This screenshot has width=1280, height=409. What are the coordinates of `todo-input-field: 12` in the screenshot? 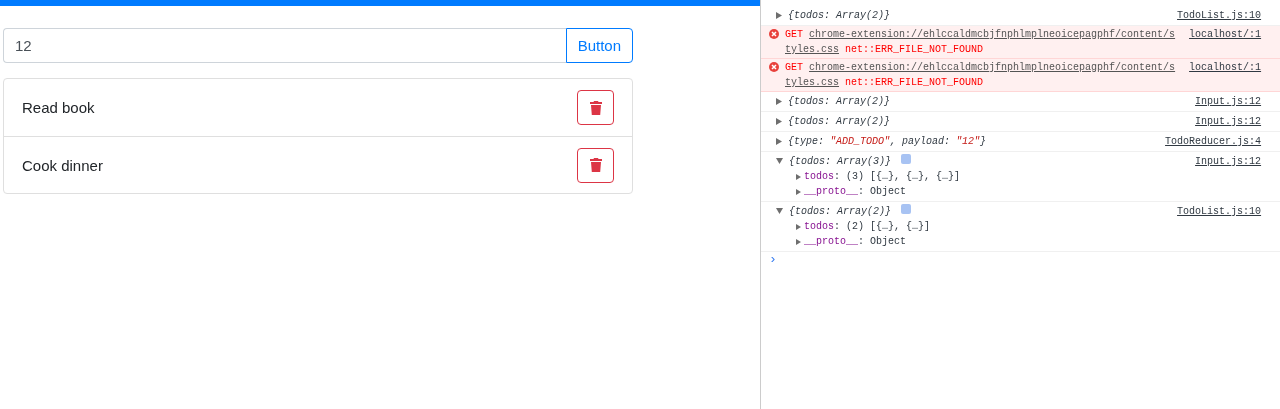 It's located at (284, 45).